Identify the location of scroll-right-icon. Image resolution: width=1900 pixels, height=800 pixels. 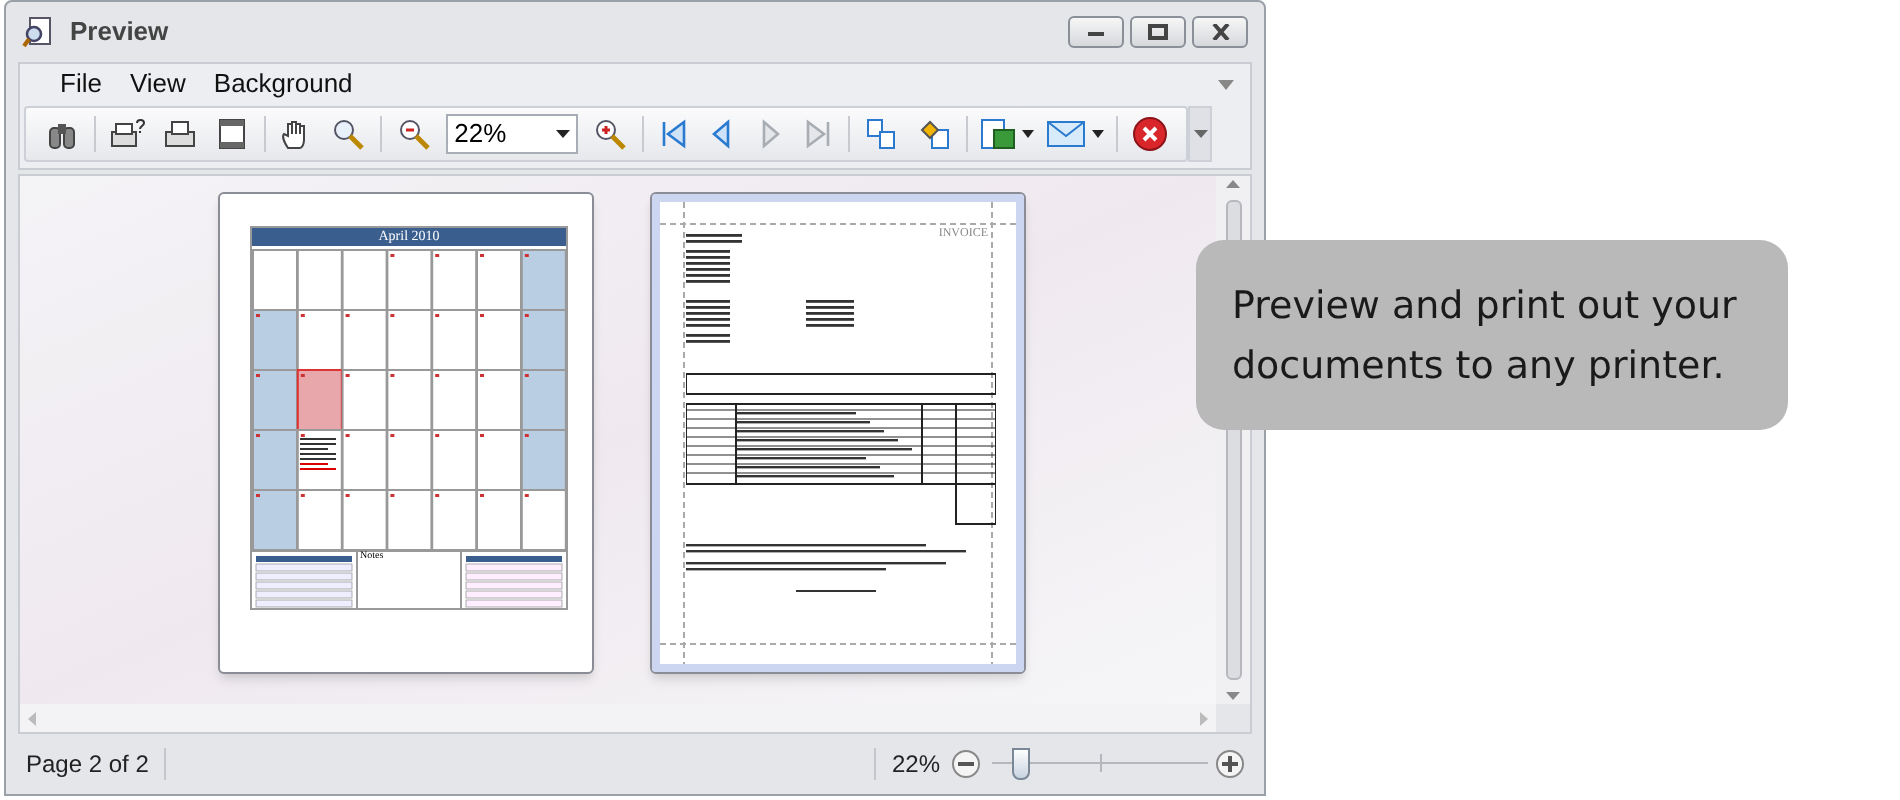
(1204, 718).